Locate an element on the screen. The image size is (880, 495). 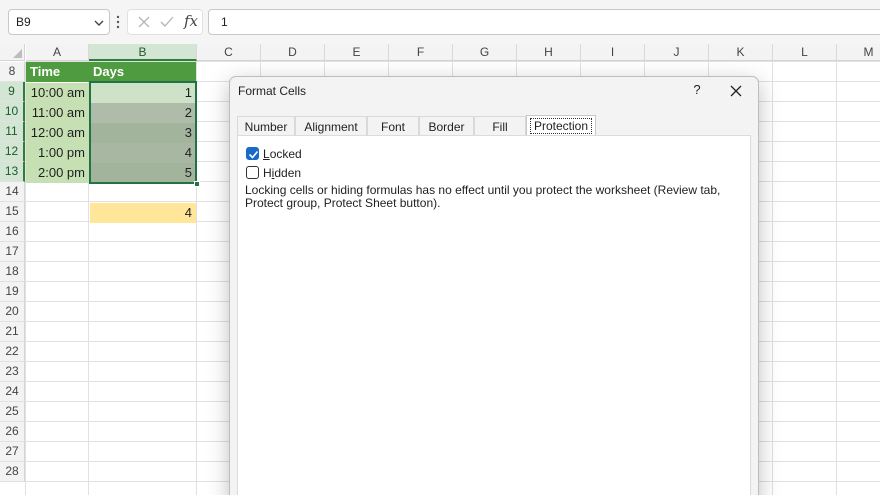
row-header-17: 17 is located at coordinates (12, 252).